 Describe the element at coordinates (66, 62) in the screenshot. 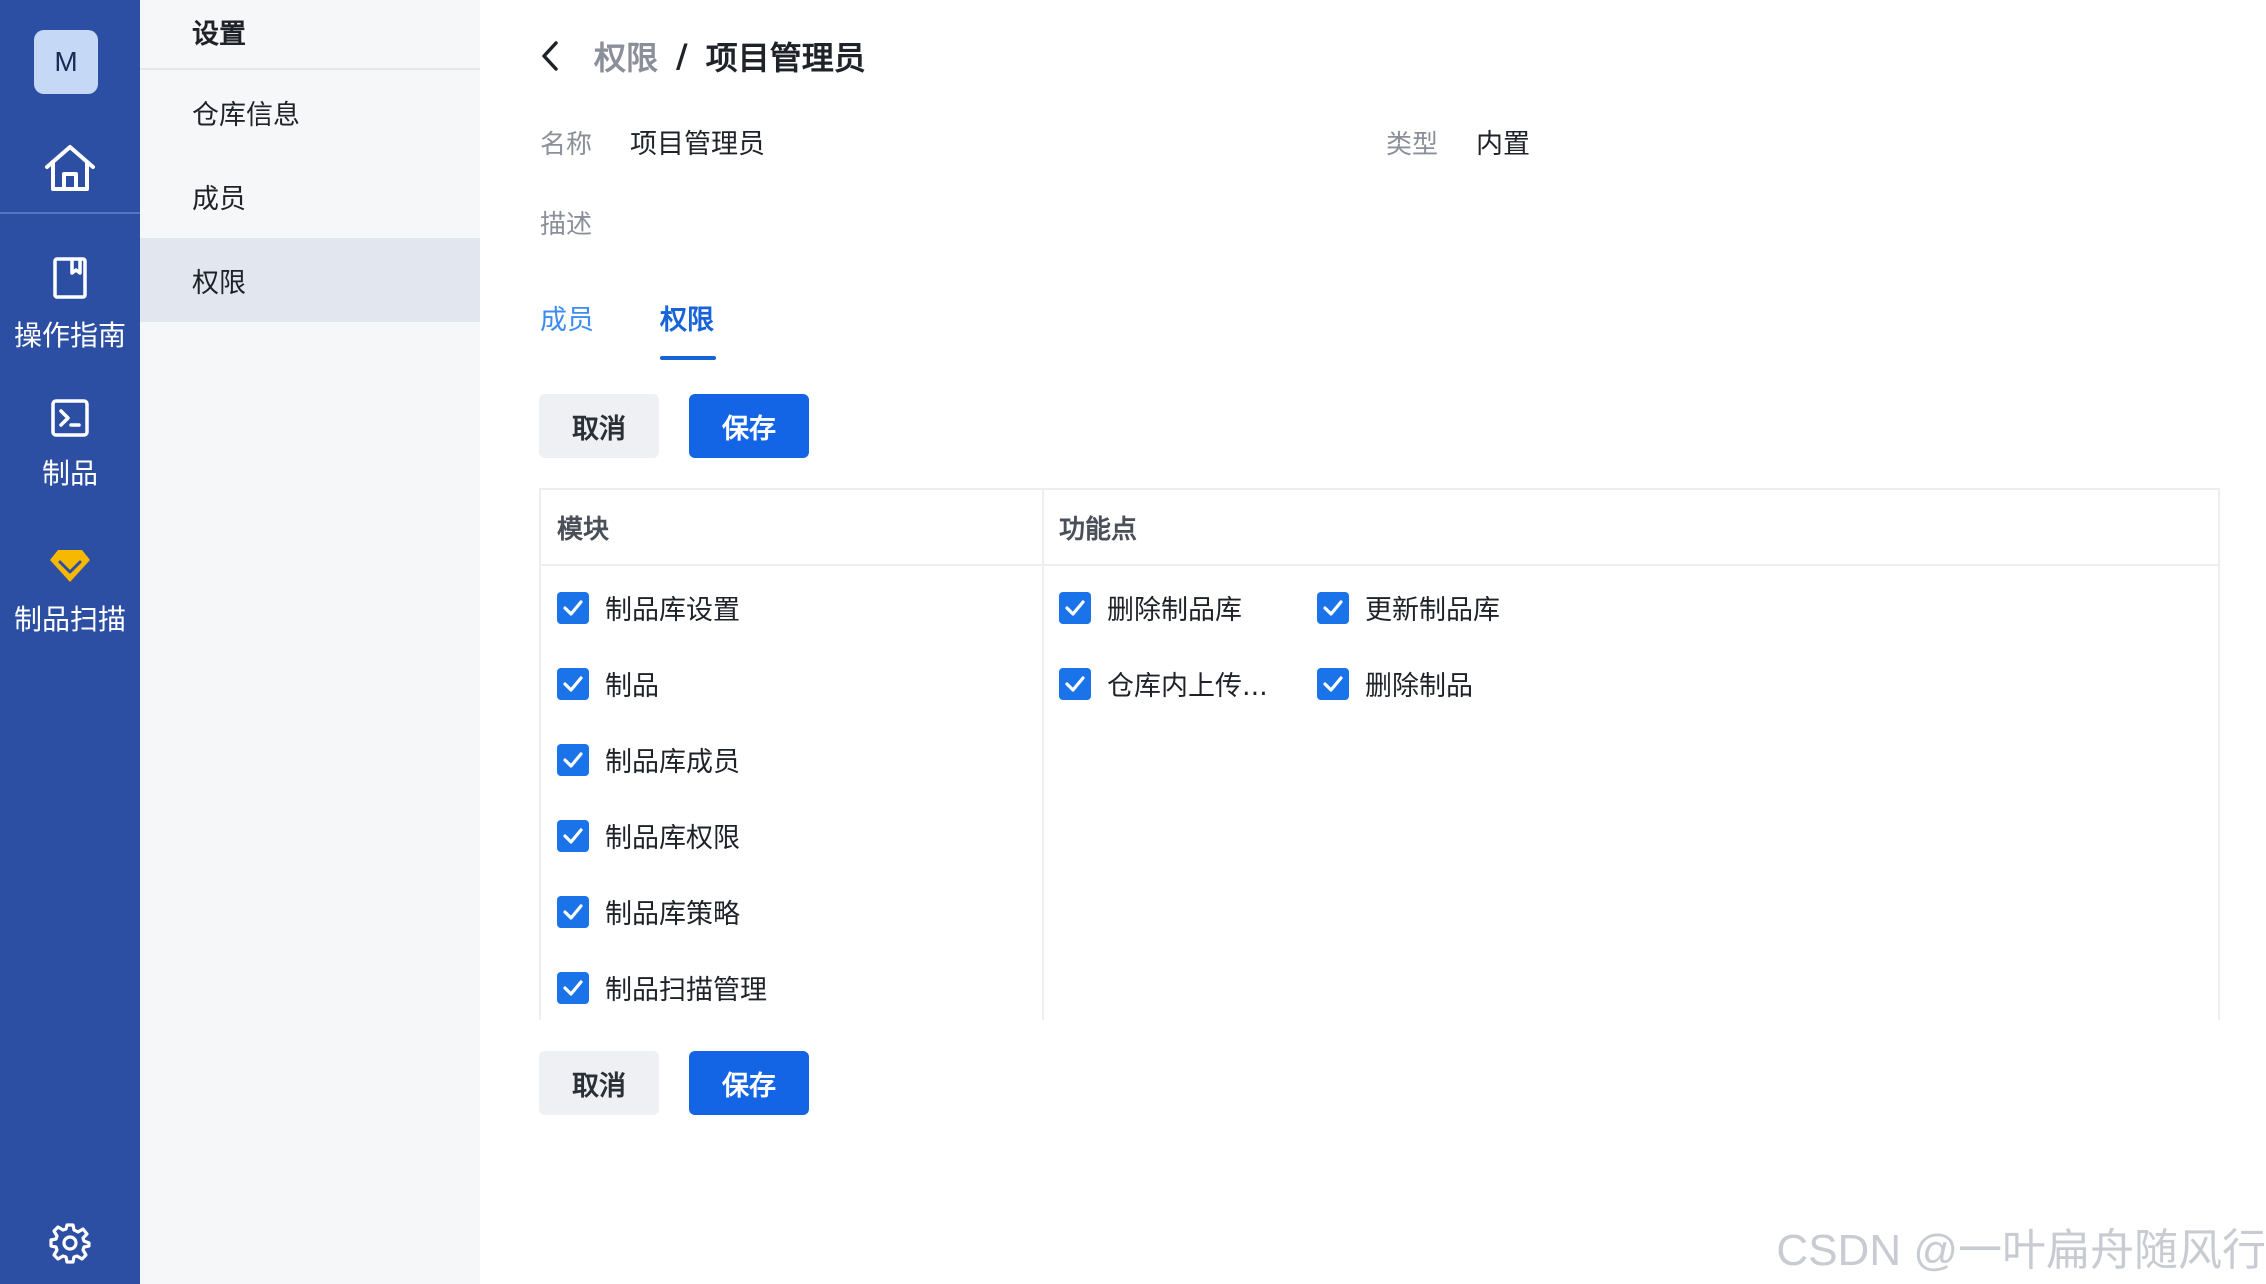

I see `avatar: M` at that location.